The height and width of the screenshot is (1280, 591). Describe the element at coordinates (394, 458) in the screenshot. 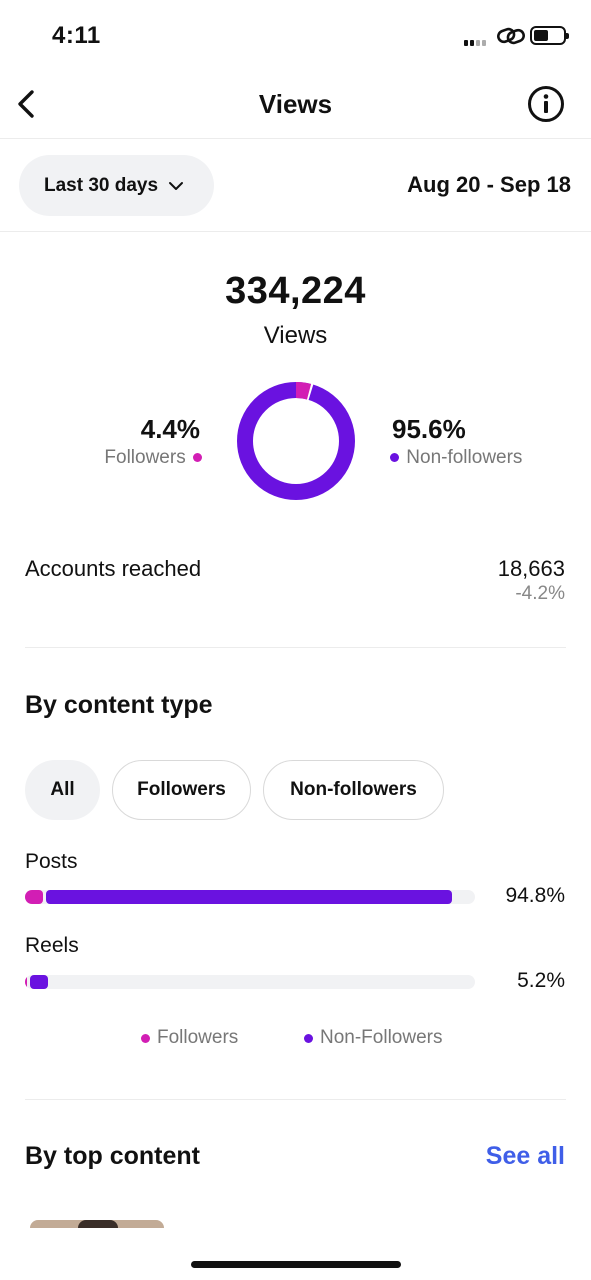

I see `non-followers-dot` at that location.